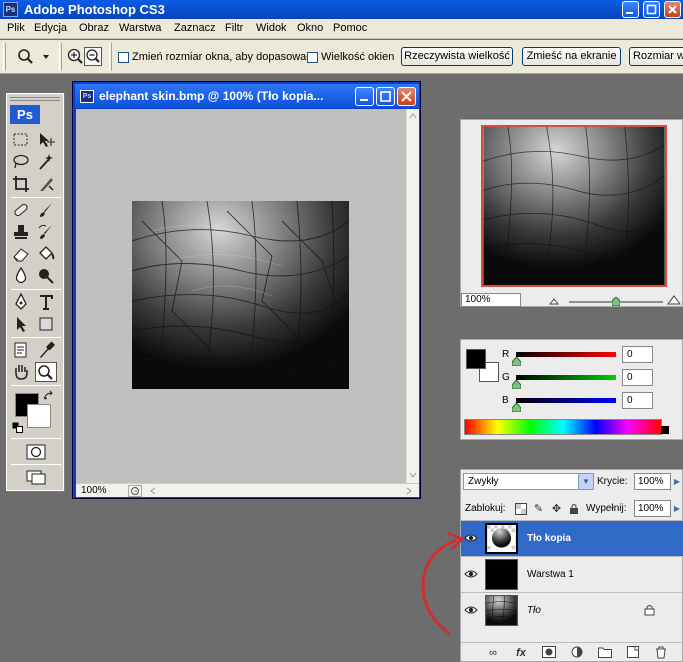 The height and width of the screenshot is (662, 683). Describe the element at coordinates (123, 57) in the screenshot. I see `resize-windows-checkbox` at that location.